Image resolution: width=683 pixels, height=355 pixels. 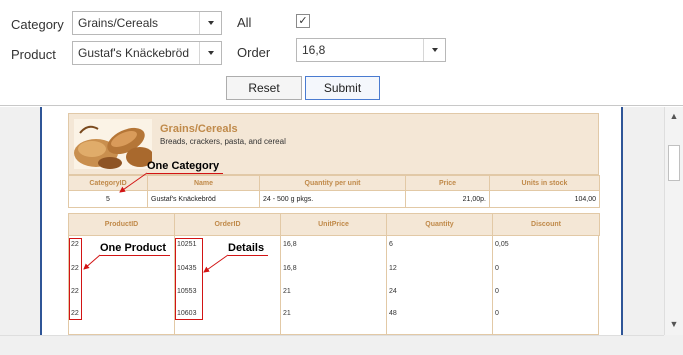 I want to click on category-combo-value: Grains/Cereals, so click(x=118, y=23).